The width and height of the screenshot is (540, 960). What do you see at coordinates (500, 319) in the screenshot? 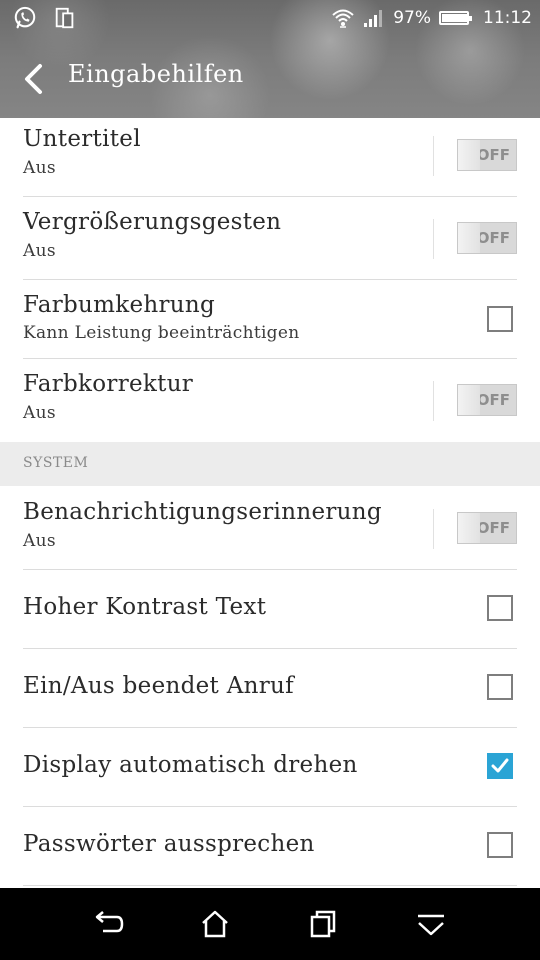
I see `farbumkehrung-checkbox` at bounding box center [500, 319].